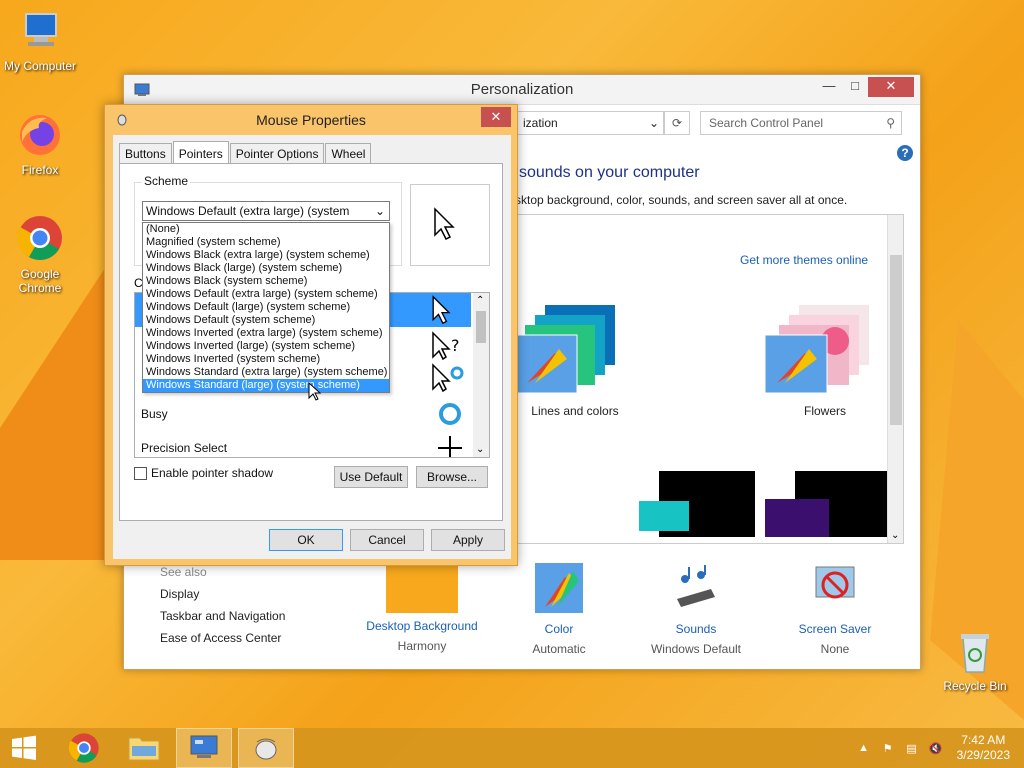 Image resolution: width=1024 pixels, height=768 pixels. I want to click on sounds-setting: Sounds Windows Default, so click(696, 609).